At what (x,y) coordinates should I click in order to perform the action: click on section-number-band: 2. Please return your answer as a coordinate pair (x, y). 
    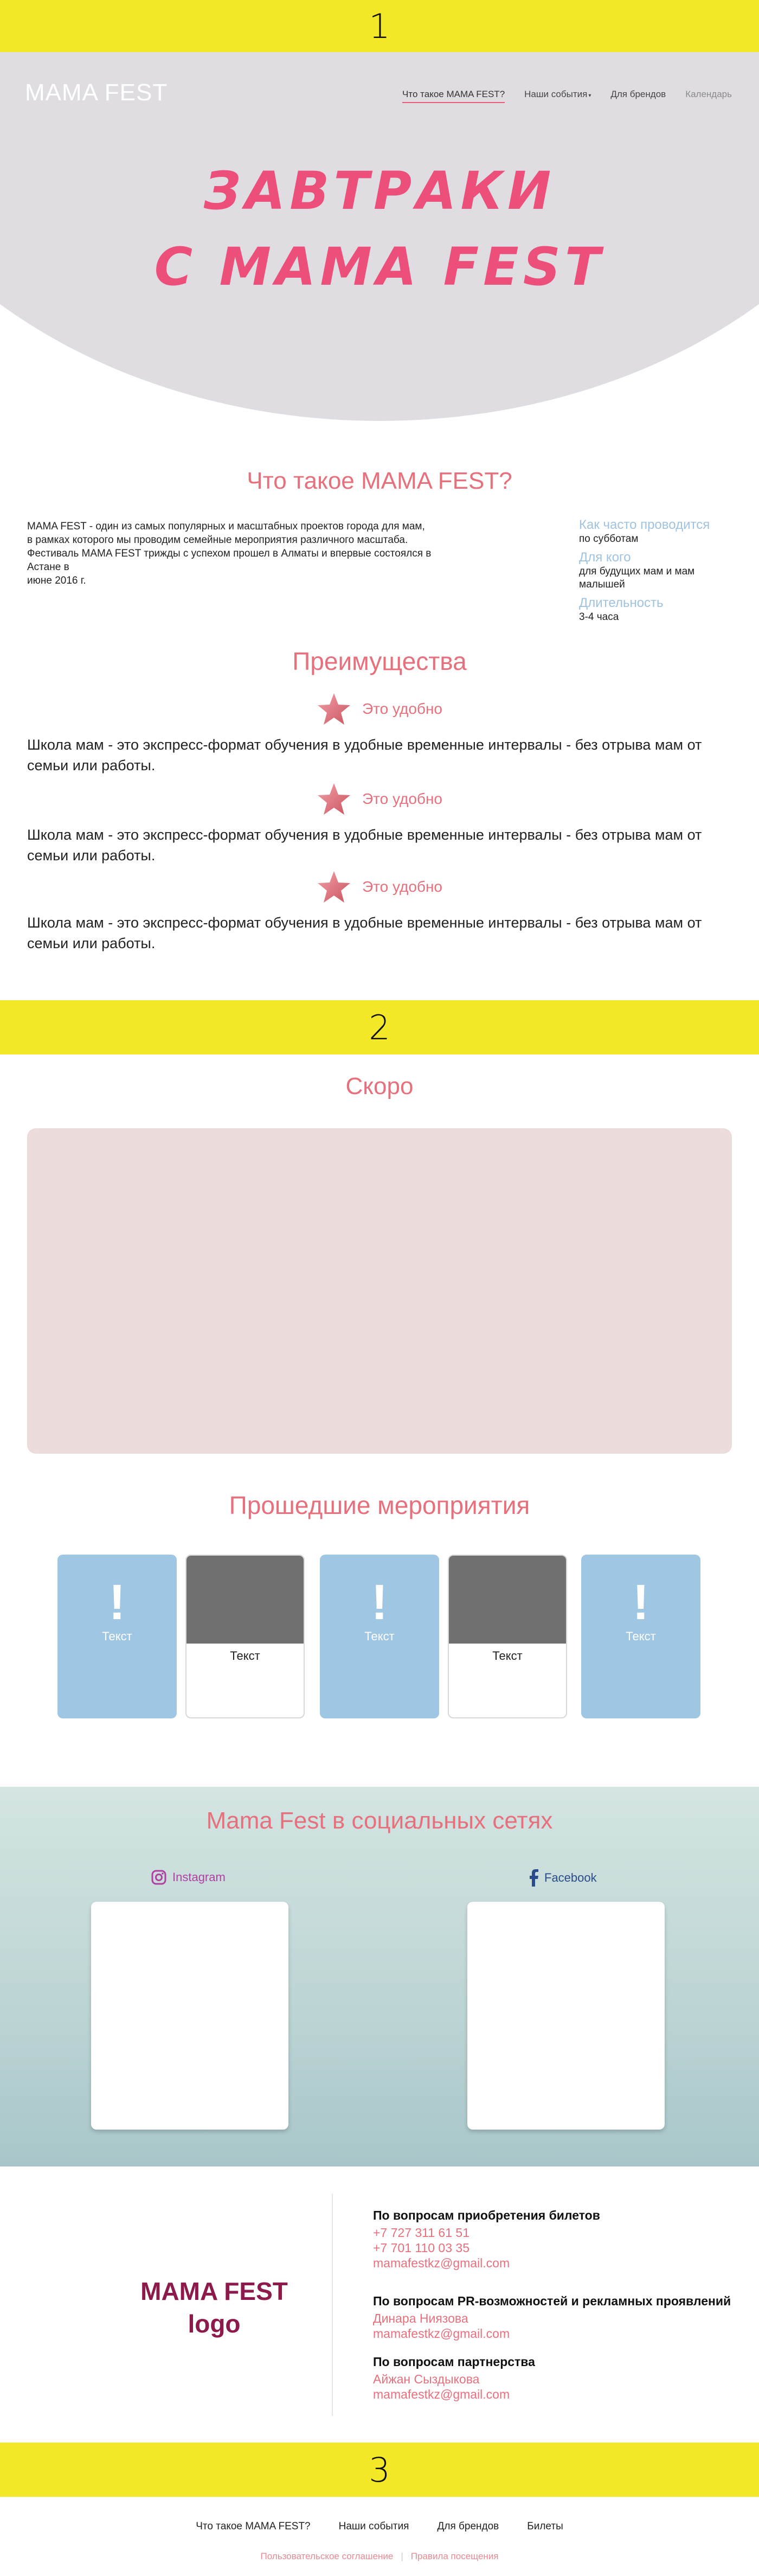
    Looking at the image, I should click on (379, 1027).